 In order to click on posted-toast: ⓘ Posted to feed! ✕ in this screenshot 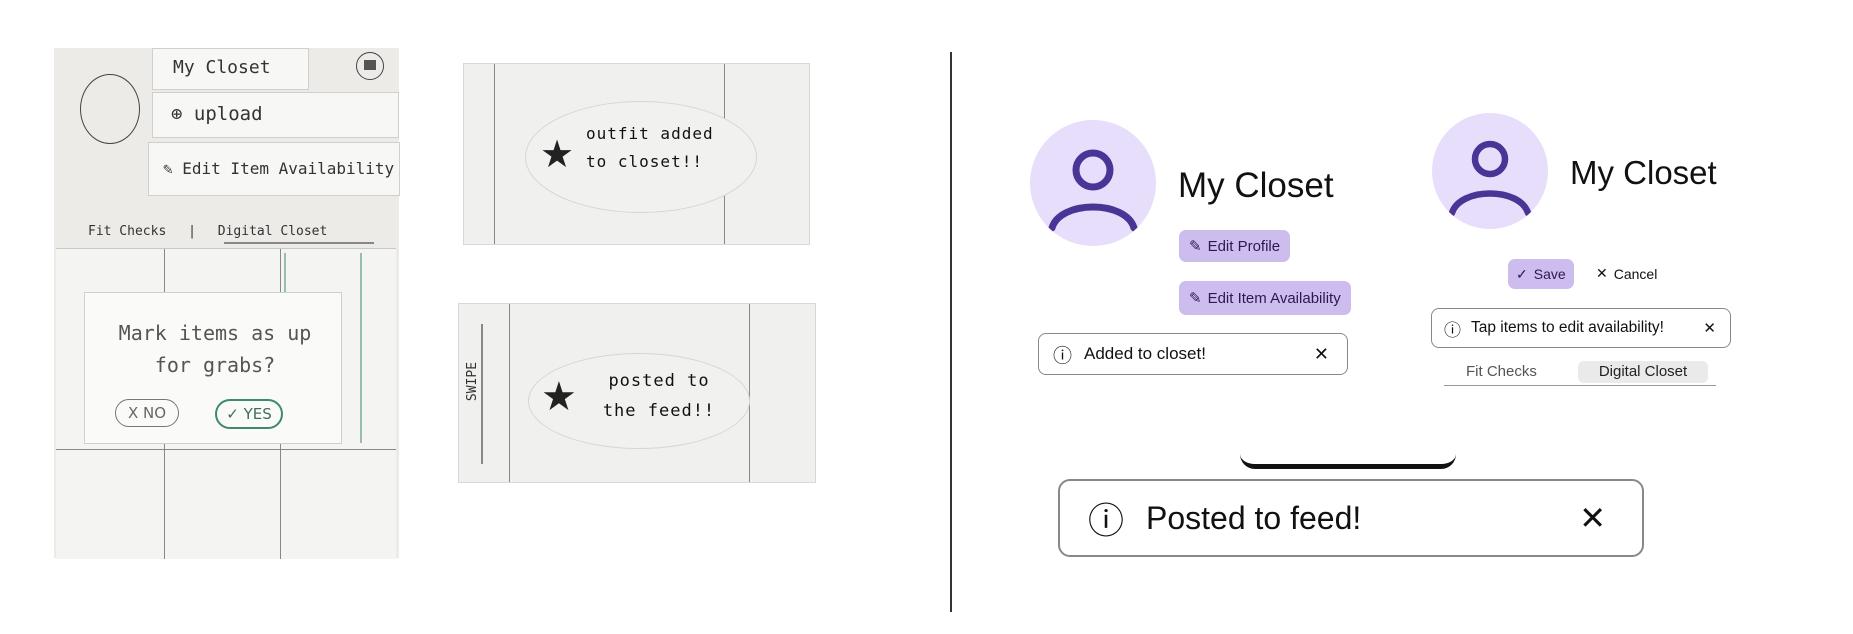, I will do `click(1351, 518)`.